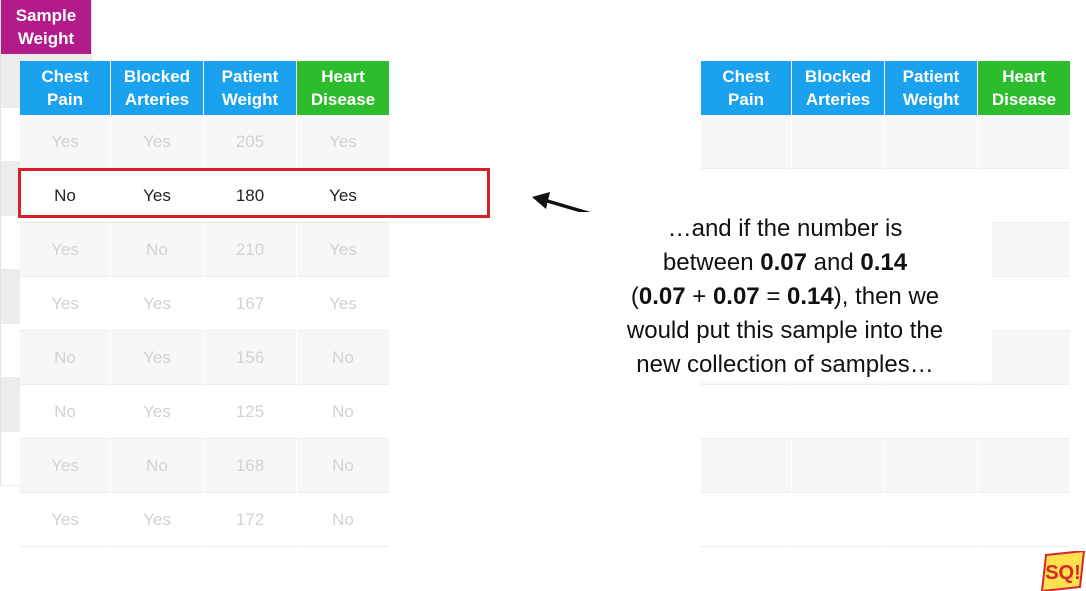 The image size is (1086, 591). I want to click on table-cell: 156, so click(250, 358).